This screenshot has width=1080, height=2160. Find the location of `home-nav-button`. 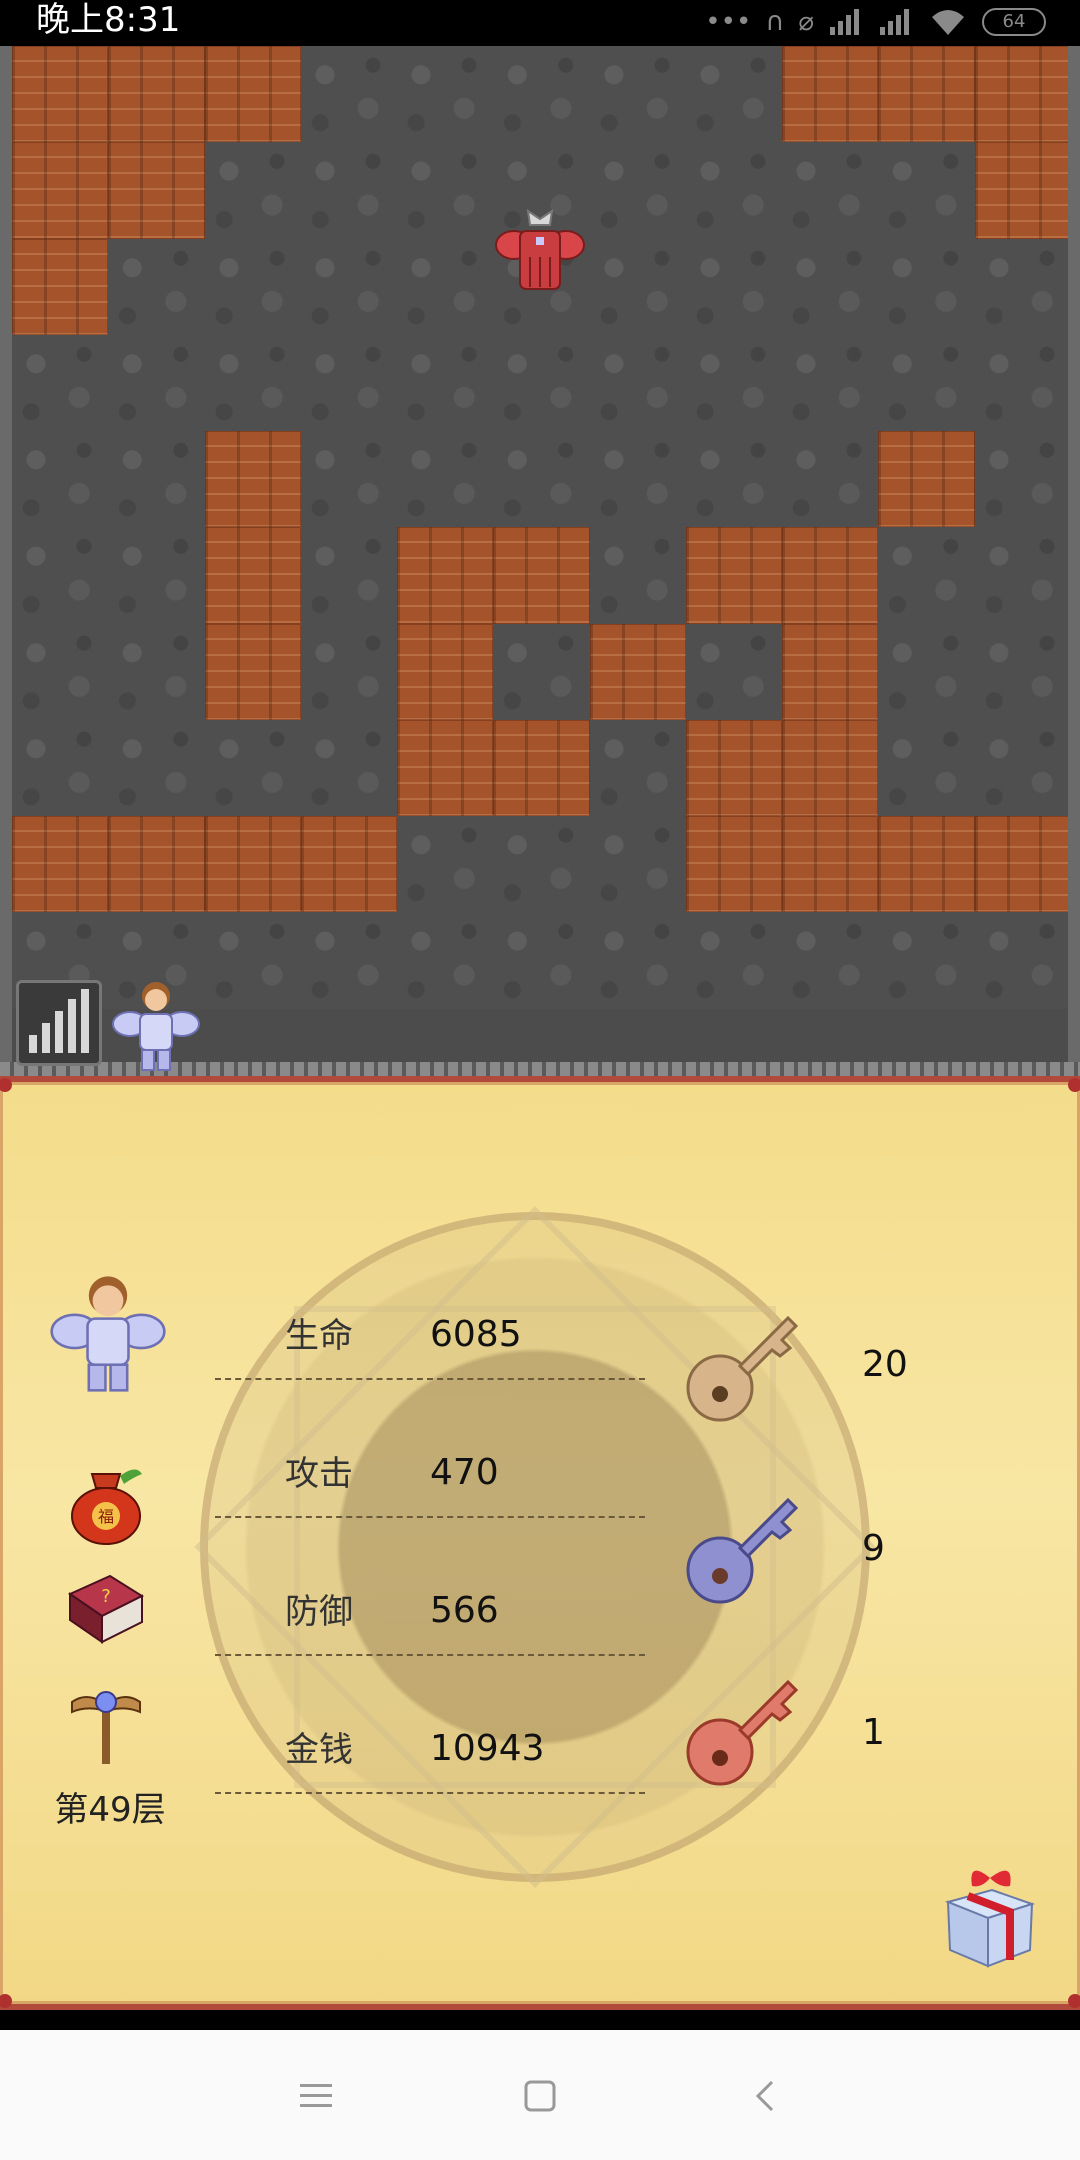

home-nav-button is located at coordinates (540, 2096).